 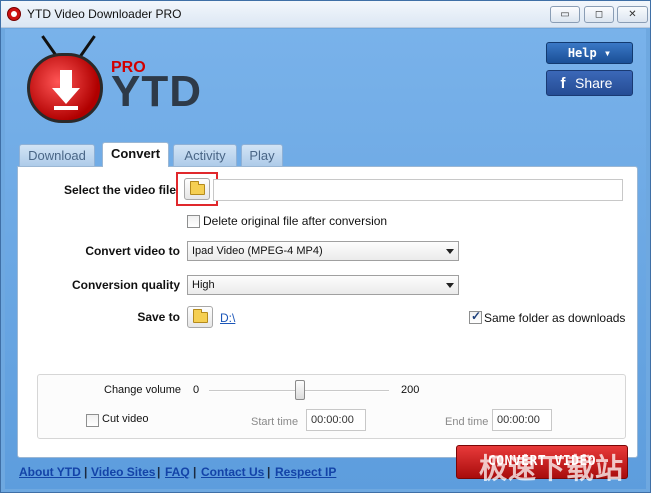 I want to click on ytd-app-icon, so click(x=14, y=14).